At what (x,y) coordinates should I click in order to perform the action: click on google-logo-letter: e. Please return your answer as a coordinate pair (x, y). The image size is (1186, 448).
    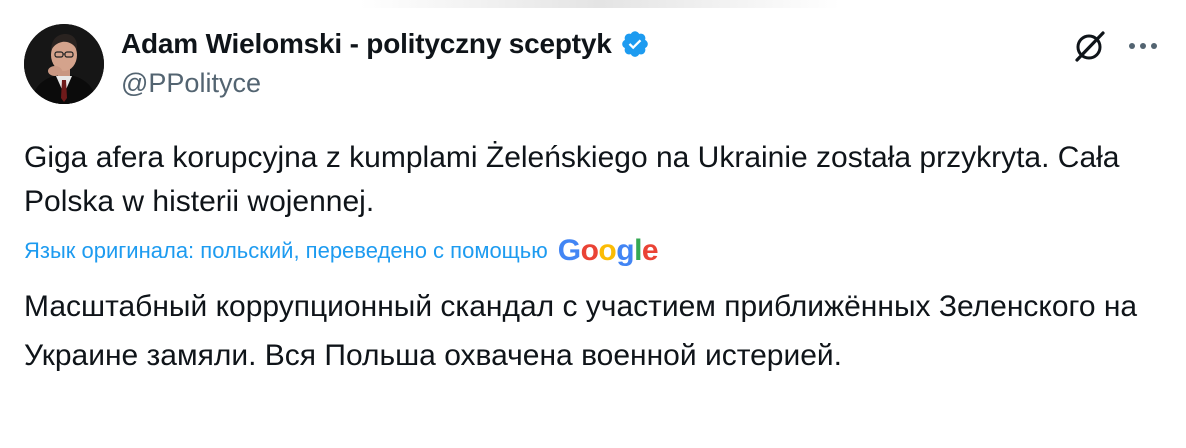
    Looking at the image, I should click on (650, 250).